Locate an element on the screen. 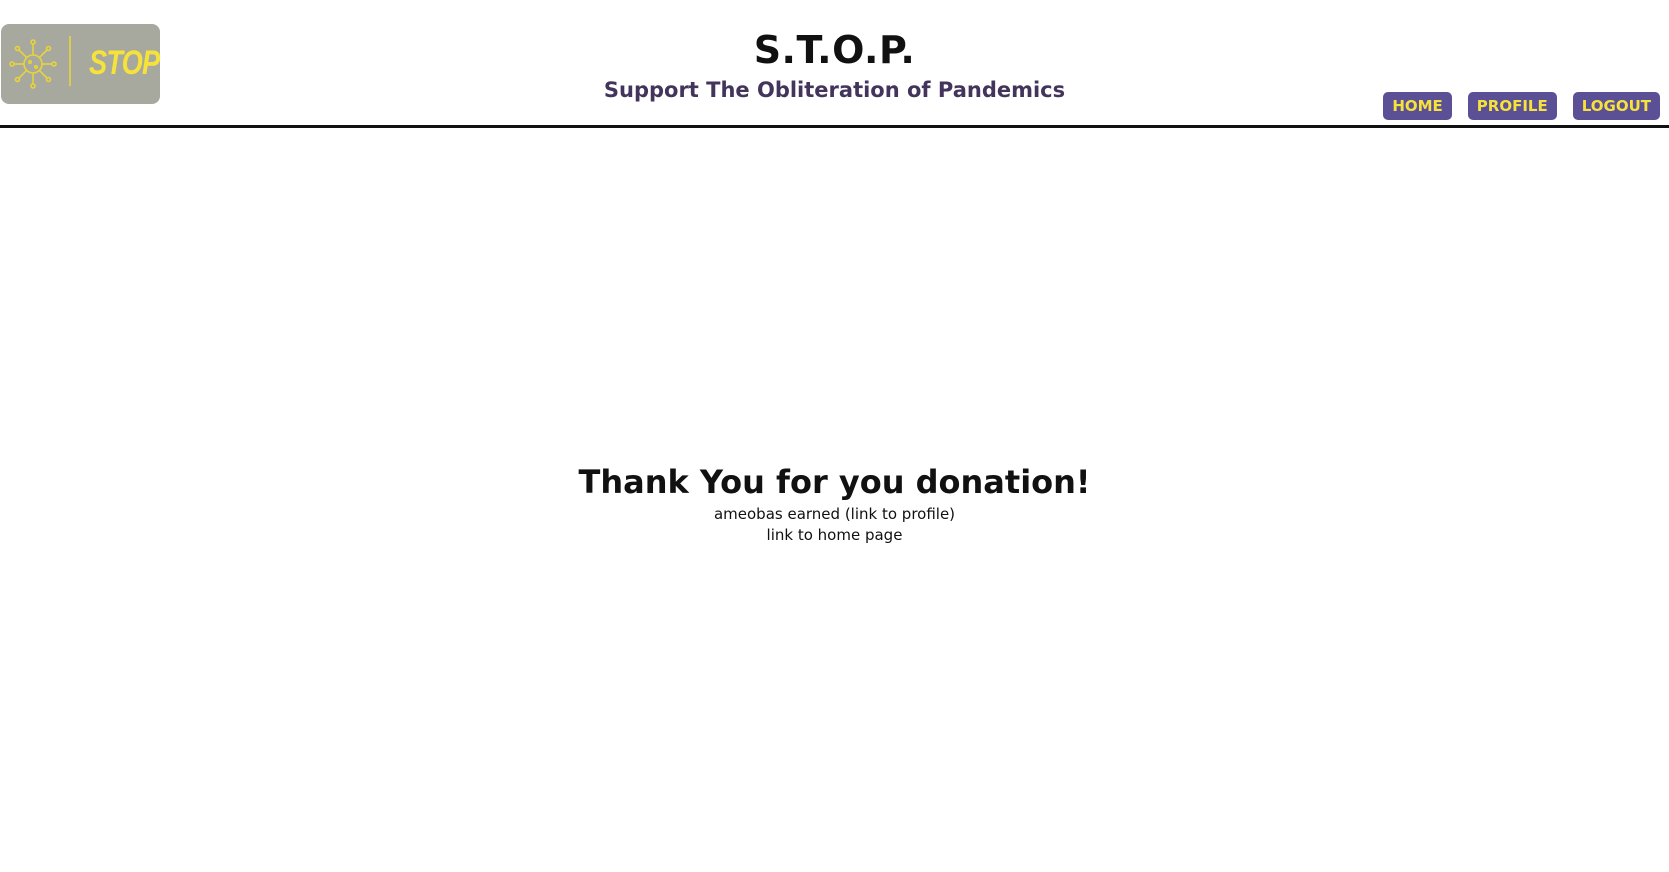 The height and width of the screenshot is (872, 1669). nav-profile-button: PROFILE is located at coordinates (1512, 106).